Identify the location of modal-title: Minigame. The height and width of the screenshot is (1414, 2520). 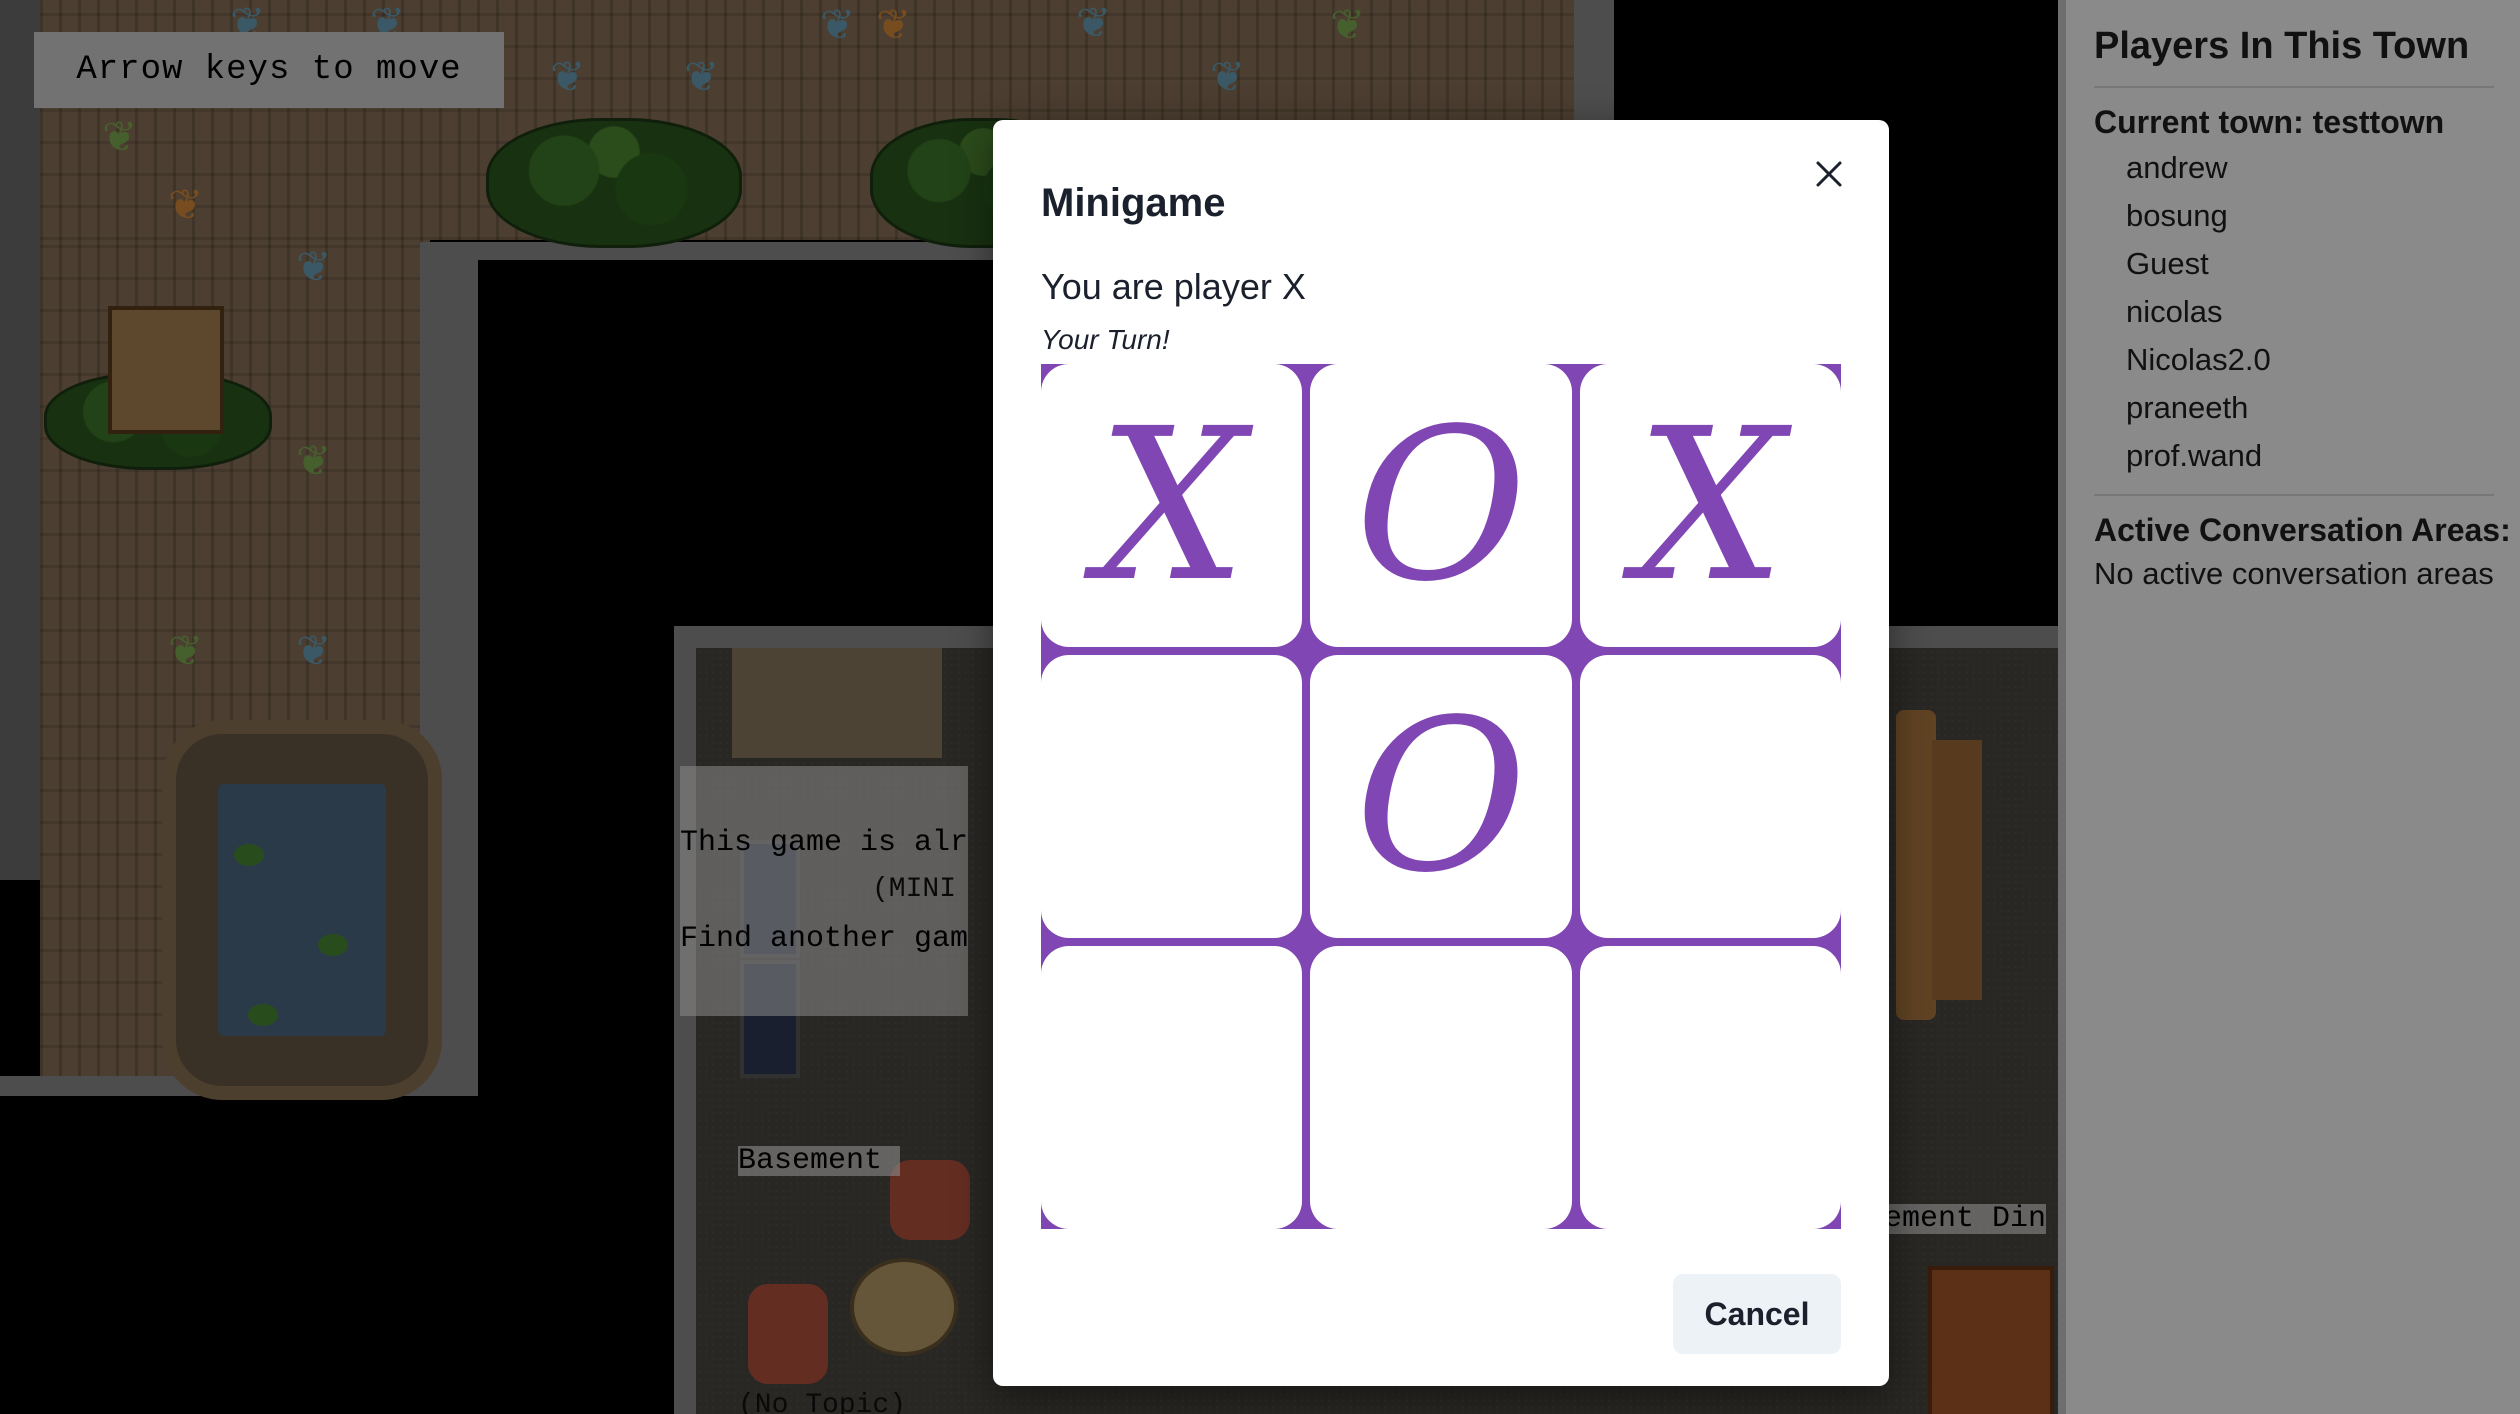
(1133, 203).